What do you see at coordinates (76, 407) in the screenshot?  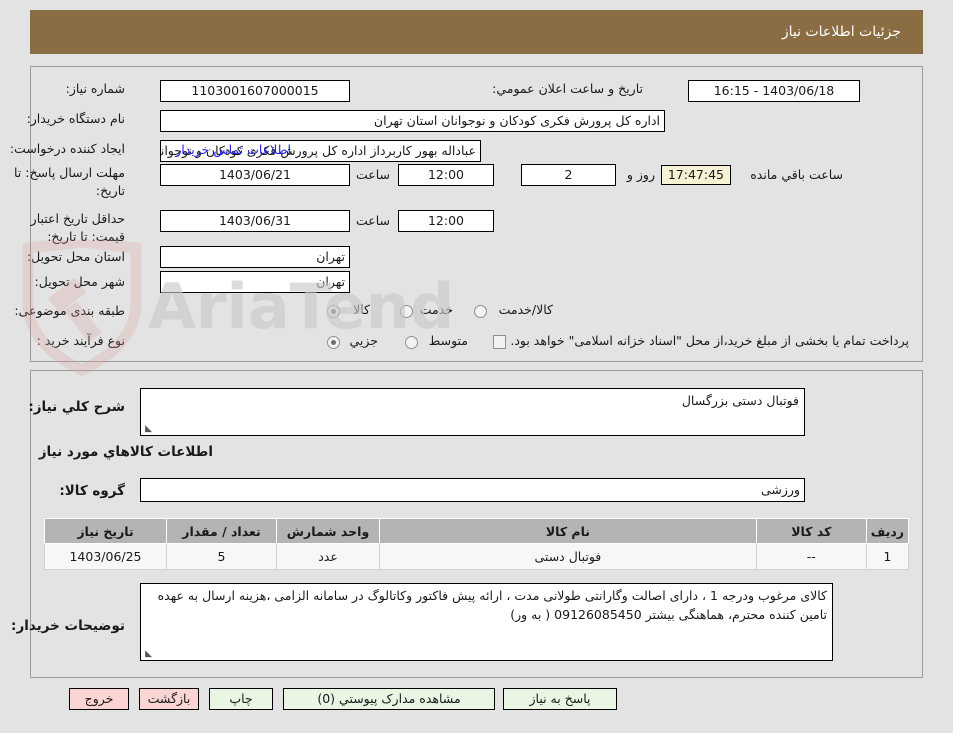 I see `need-summary-label: شرح کلي نیاز:` at bounding box center [76, 407].